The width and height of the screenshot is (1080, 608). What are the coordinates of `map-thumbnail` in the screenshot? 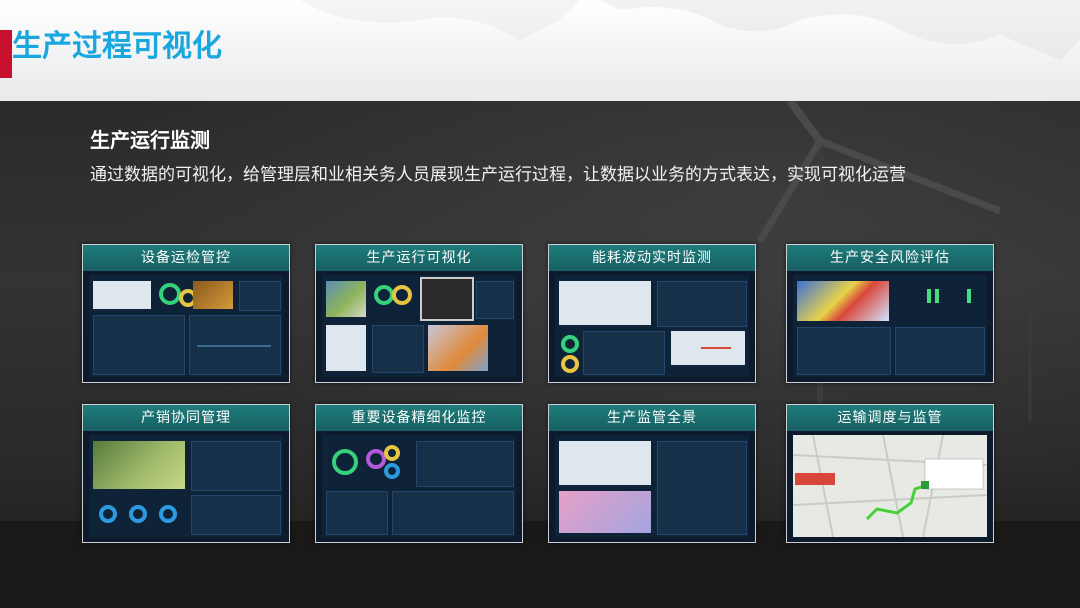 It's located at (890, 486).